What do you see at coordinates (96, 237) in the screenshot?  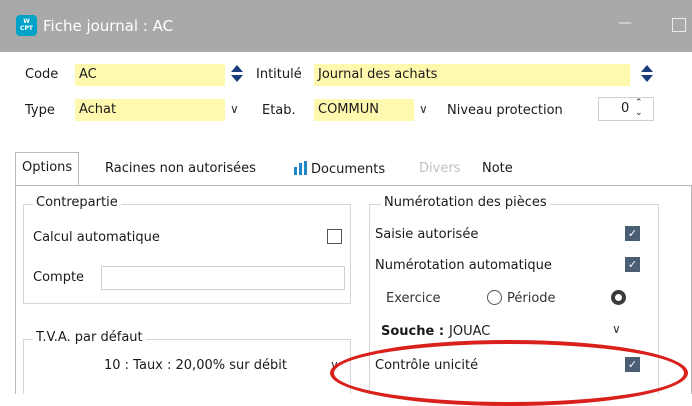 I see `calcul-automatique-label: Calcul automatique` at bounding box center [96, 237].